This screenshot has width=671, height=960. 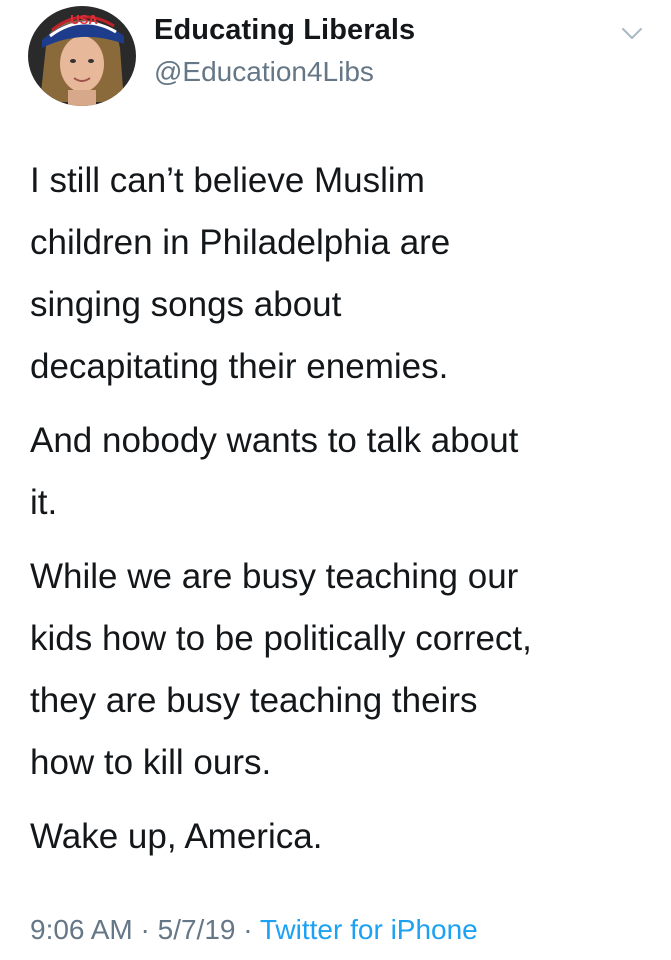 What do you see at coordinates (274, 471) in the screenshot?
I see `tweet-paragraph: And nobody wants to talk about it.` at bounding box center [274, 471].